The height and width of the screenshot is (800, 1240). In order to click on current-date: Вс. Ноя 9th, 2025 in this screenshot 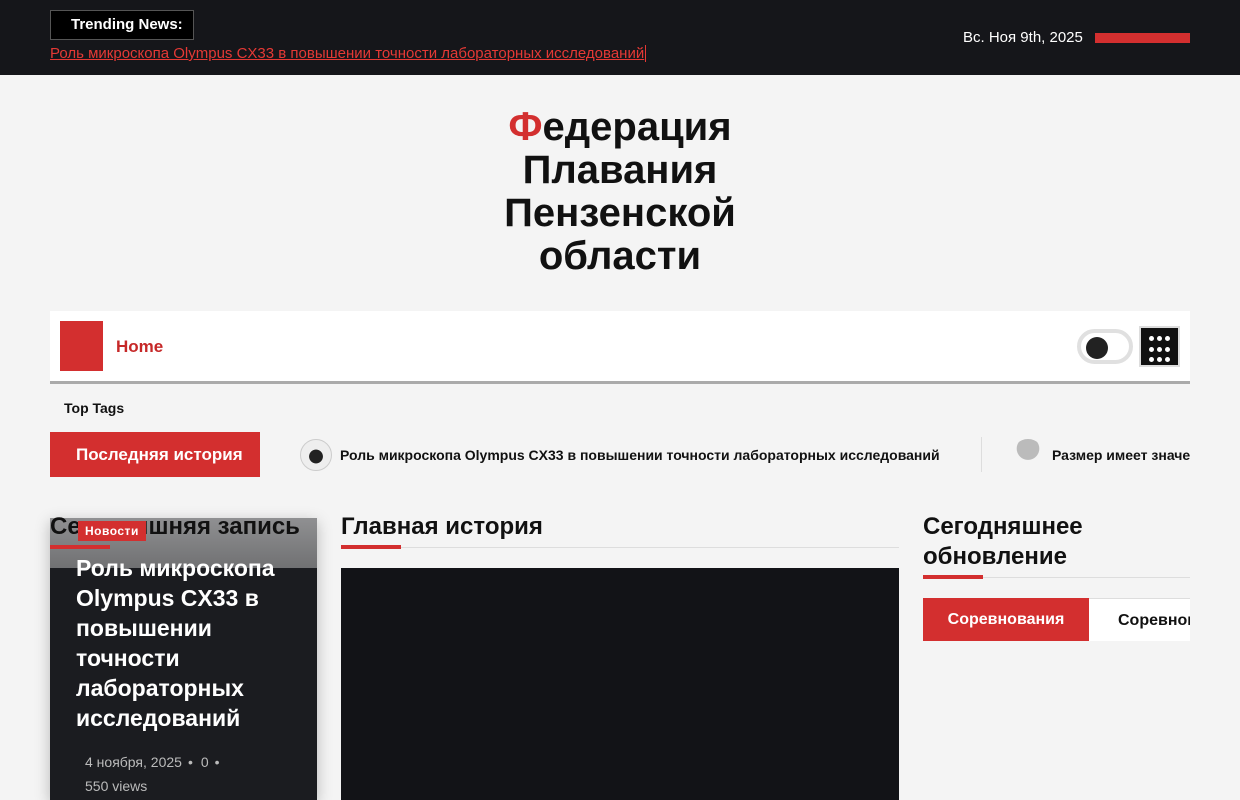, I will do `click(1023, 37)`.